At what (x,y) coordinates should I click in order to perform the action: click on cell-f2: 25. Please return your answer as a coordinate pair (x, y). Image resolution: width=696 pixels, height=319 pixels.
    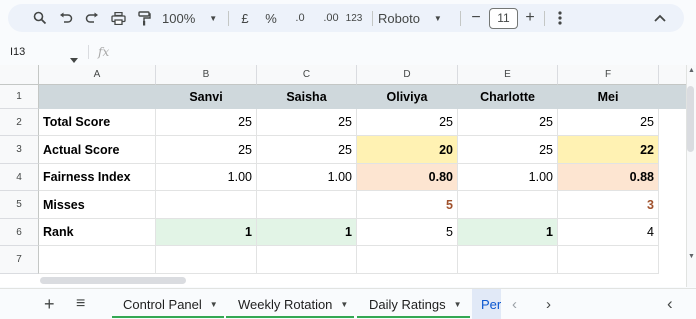
    Looking at the image, I should click on (608, 122).